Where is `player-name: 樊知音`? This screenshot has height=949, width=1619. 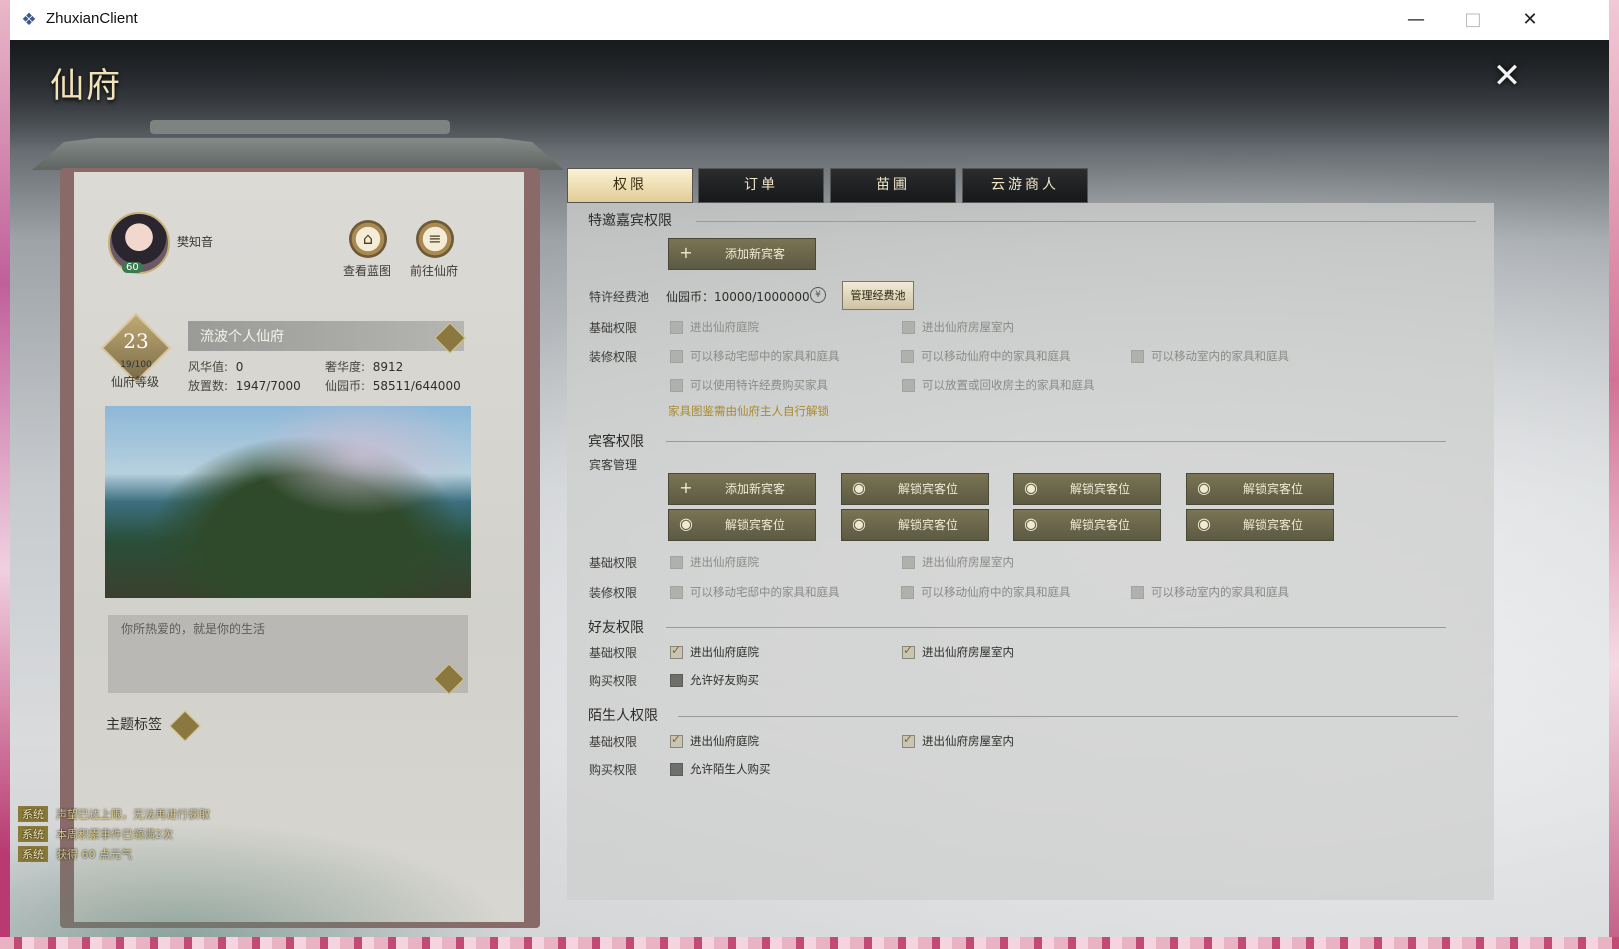
player-name: 樊知音 is located at coordinates (195, 242).